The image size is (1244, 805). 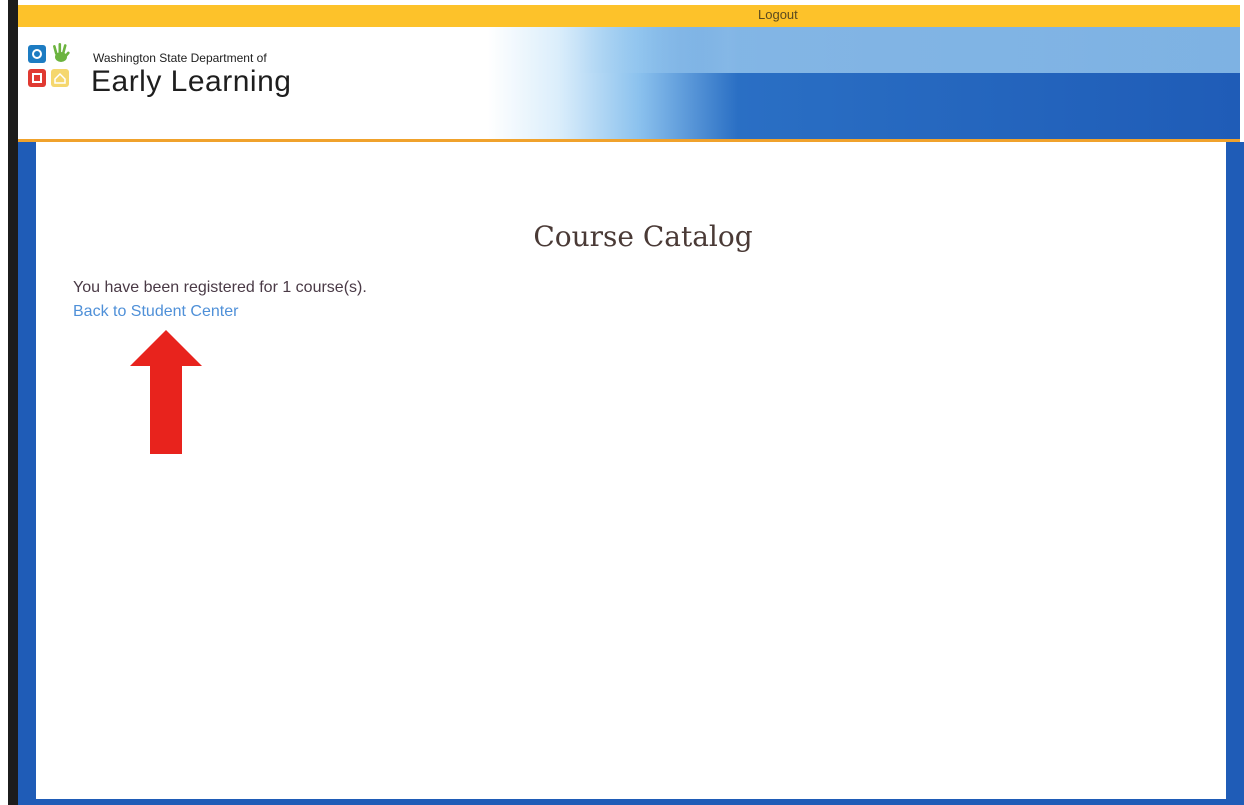 What do you see at coordinates (778, 14) in the screenshot?
I see `logout-link: Logout` at bounding box center [778, 14].